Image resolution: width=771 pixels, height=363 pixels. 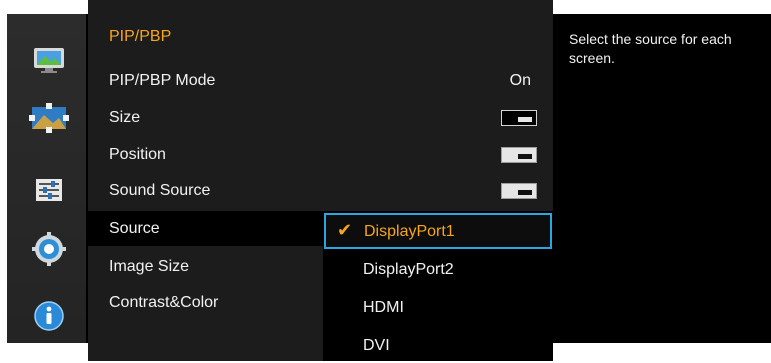 I want to click on menu-item-contrast-color: Contrast&Color, so click(x=205, y=302).